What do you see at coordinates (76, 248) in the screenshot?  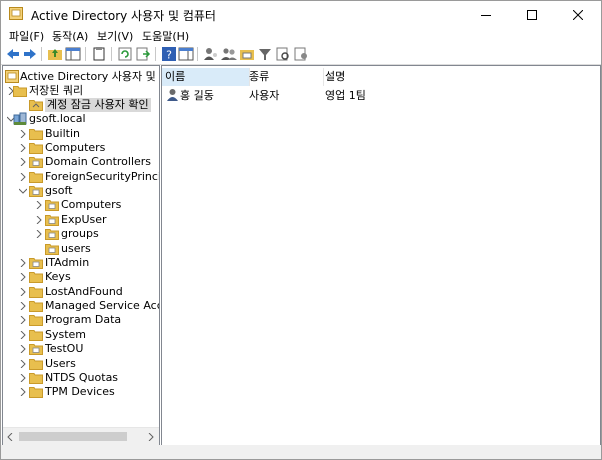 I see `tree-item-label: users` at bounding box center [76, 248].